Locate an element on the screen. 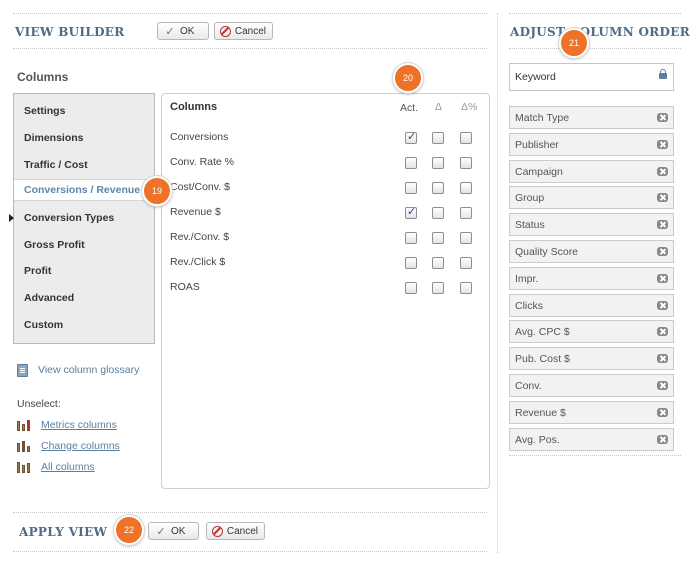 The height and width of the screenshot is (570, 694). column-order-item: Campaign is located at coordinates (591, 171).